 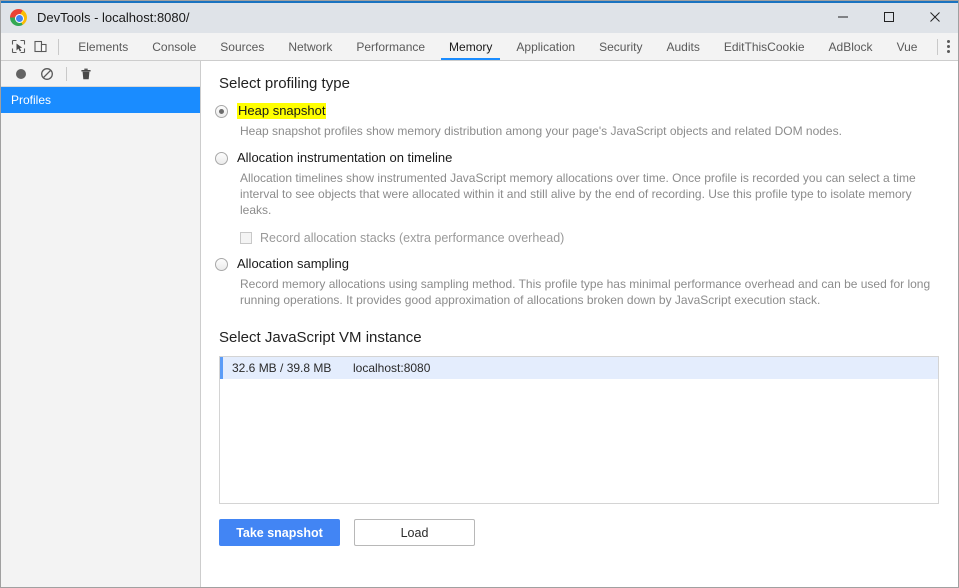 I want to click on tab-label: Sources, so click(x=242, y=46).